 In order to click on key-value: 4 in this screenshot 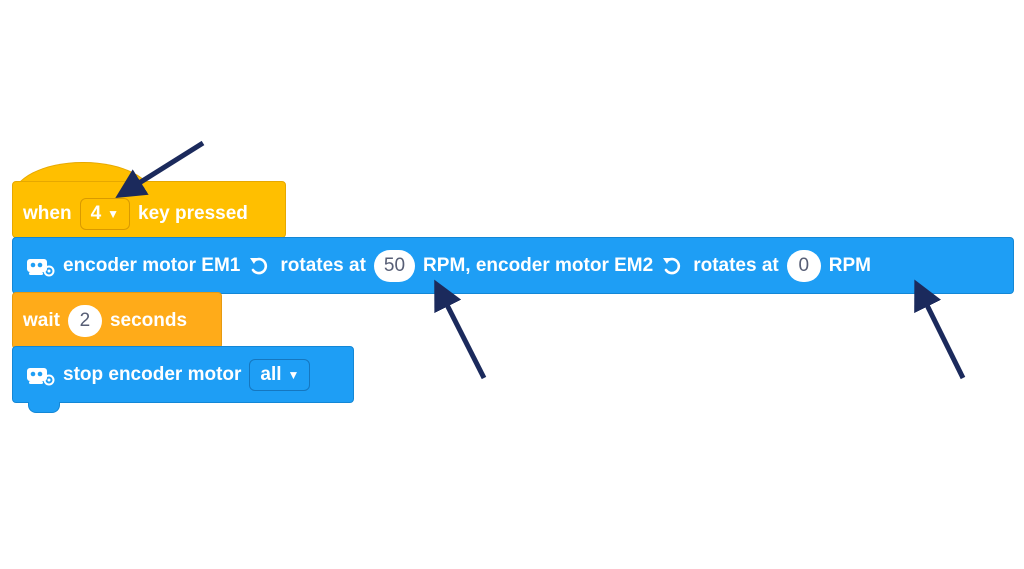, I will do `click(96, 213)`.